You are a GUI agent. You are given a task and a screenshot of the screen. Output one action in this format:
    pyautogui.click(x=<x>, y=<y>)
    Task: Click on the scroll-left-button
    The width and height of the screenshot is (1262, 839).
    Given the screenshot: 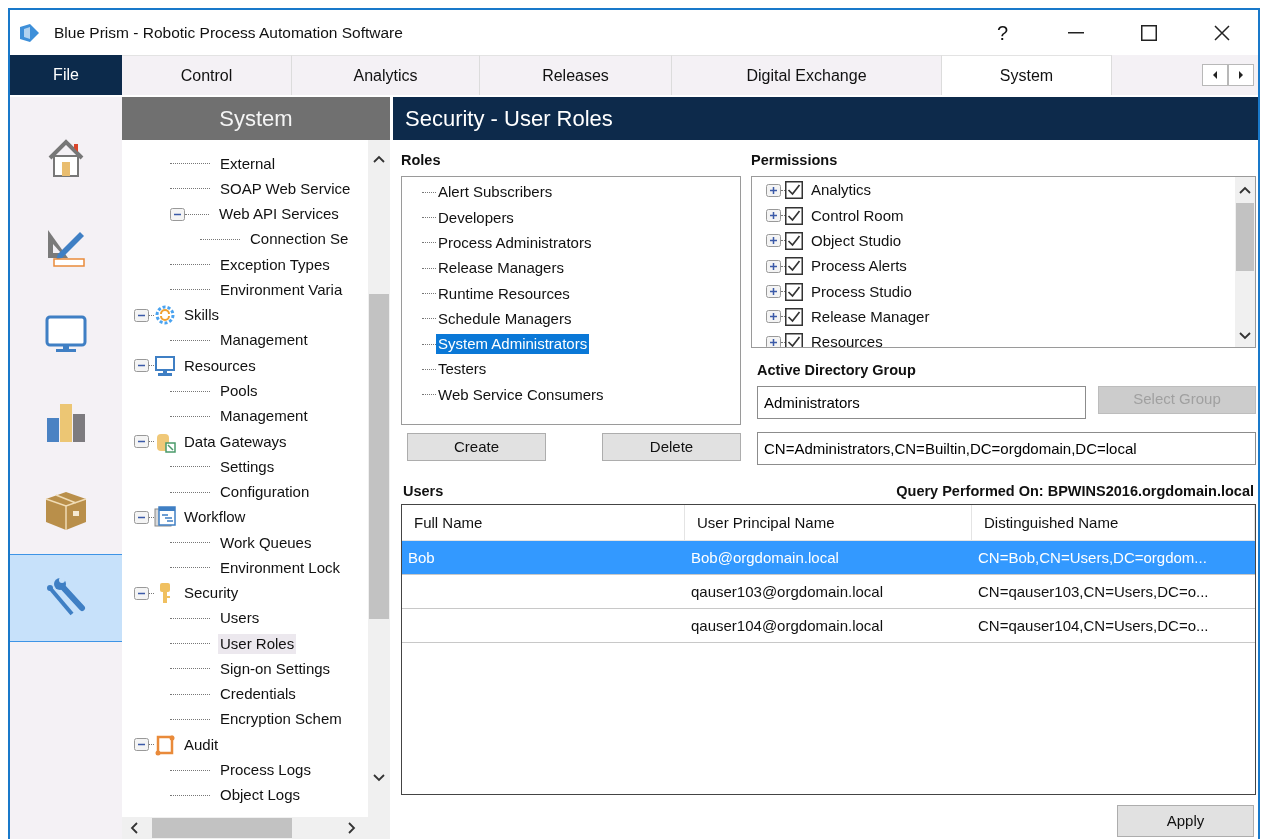 What is the action you would take?
    pyautogui.click(x=1215, y=75)
    